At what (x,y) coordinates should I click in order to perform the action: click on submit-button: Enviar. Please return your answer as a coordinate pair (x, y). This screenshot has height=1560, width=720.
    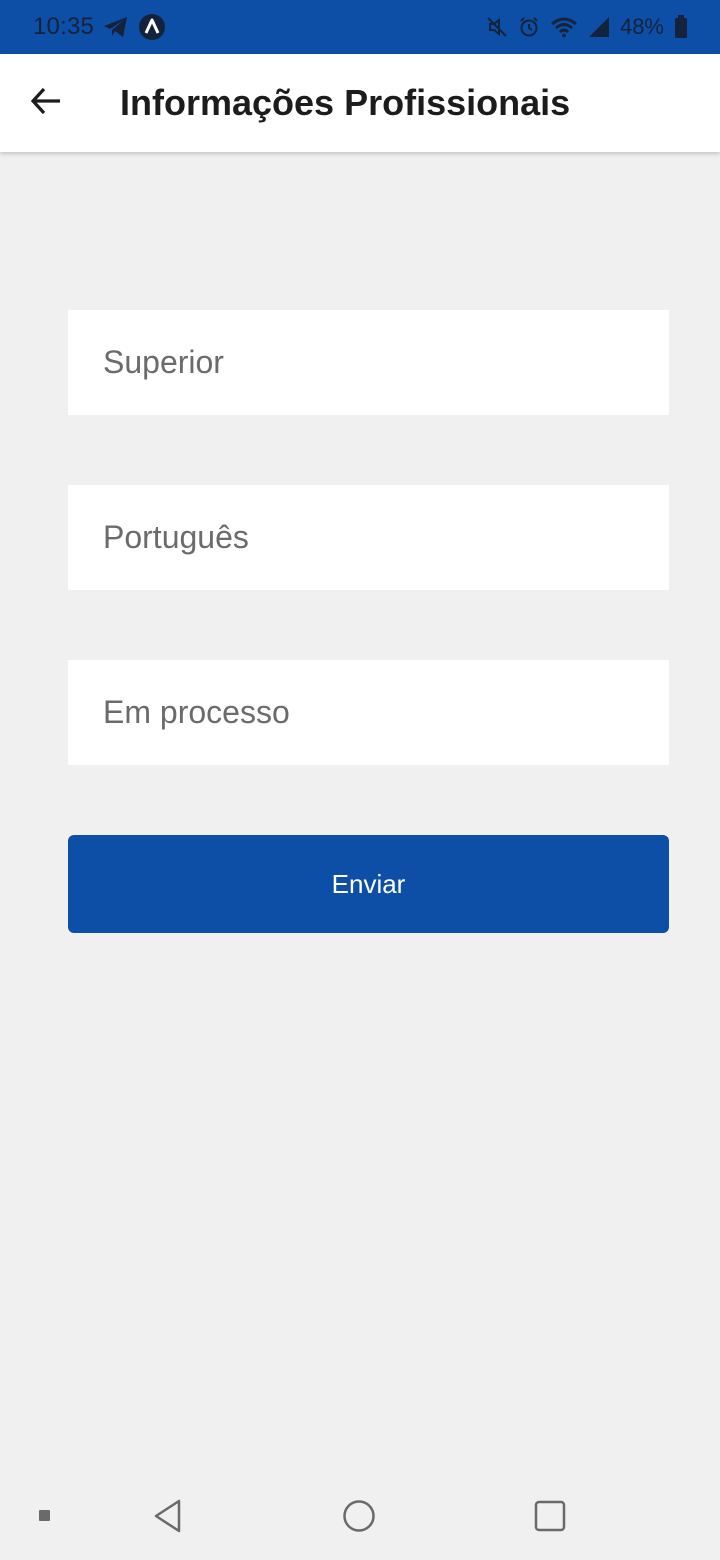
    Looking at the image, I should click on (368, 884).